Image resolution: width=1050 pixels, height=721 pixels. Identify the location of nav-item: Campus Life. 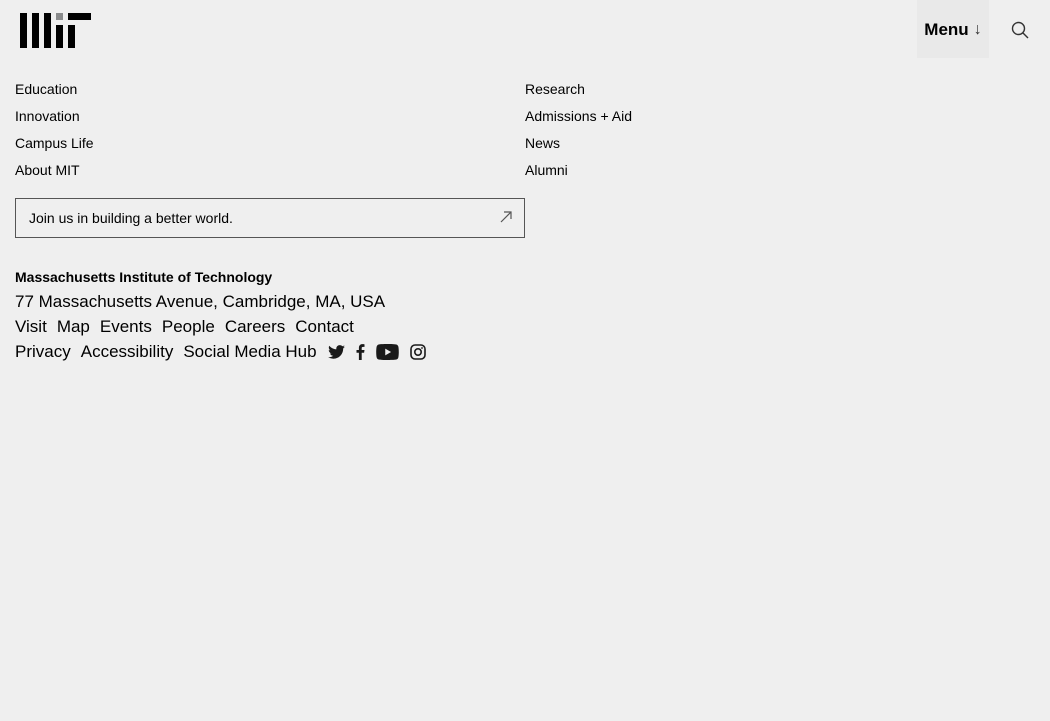
(54, 147).